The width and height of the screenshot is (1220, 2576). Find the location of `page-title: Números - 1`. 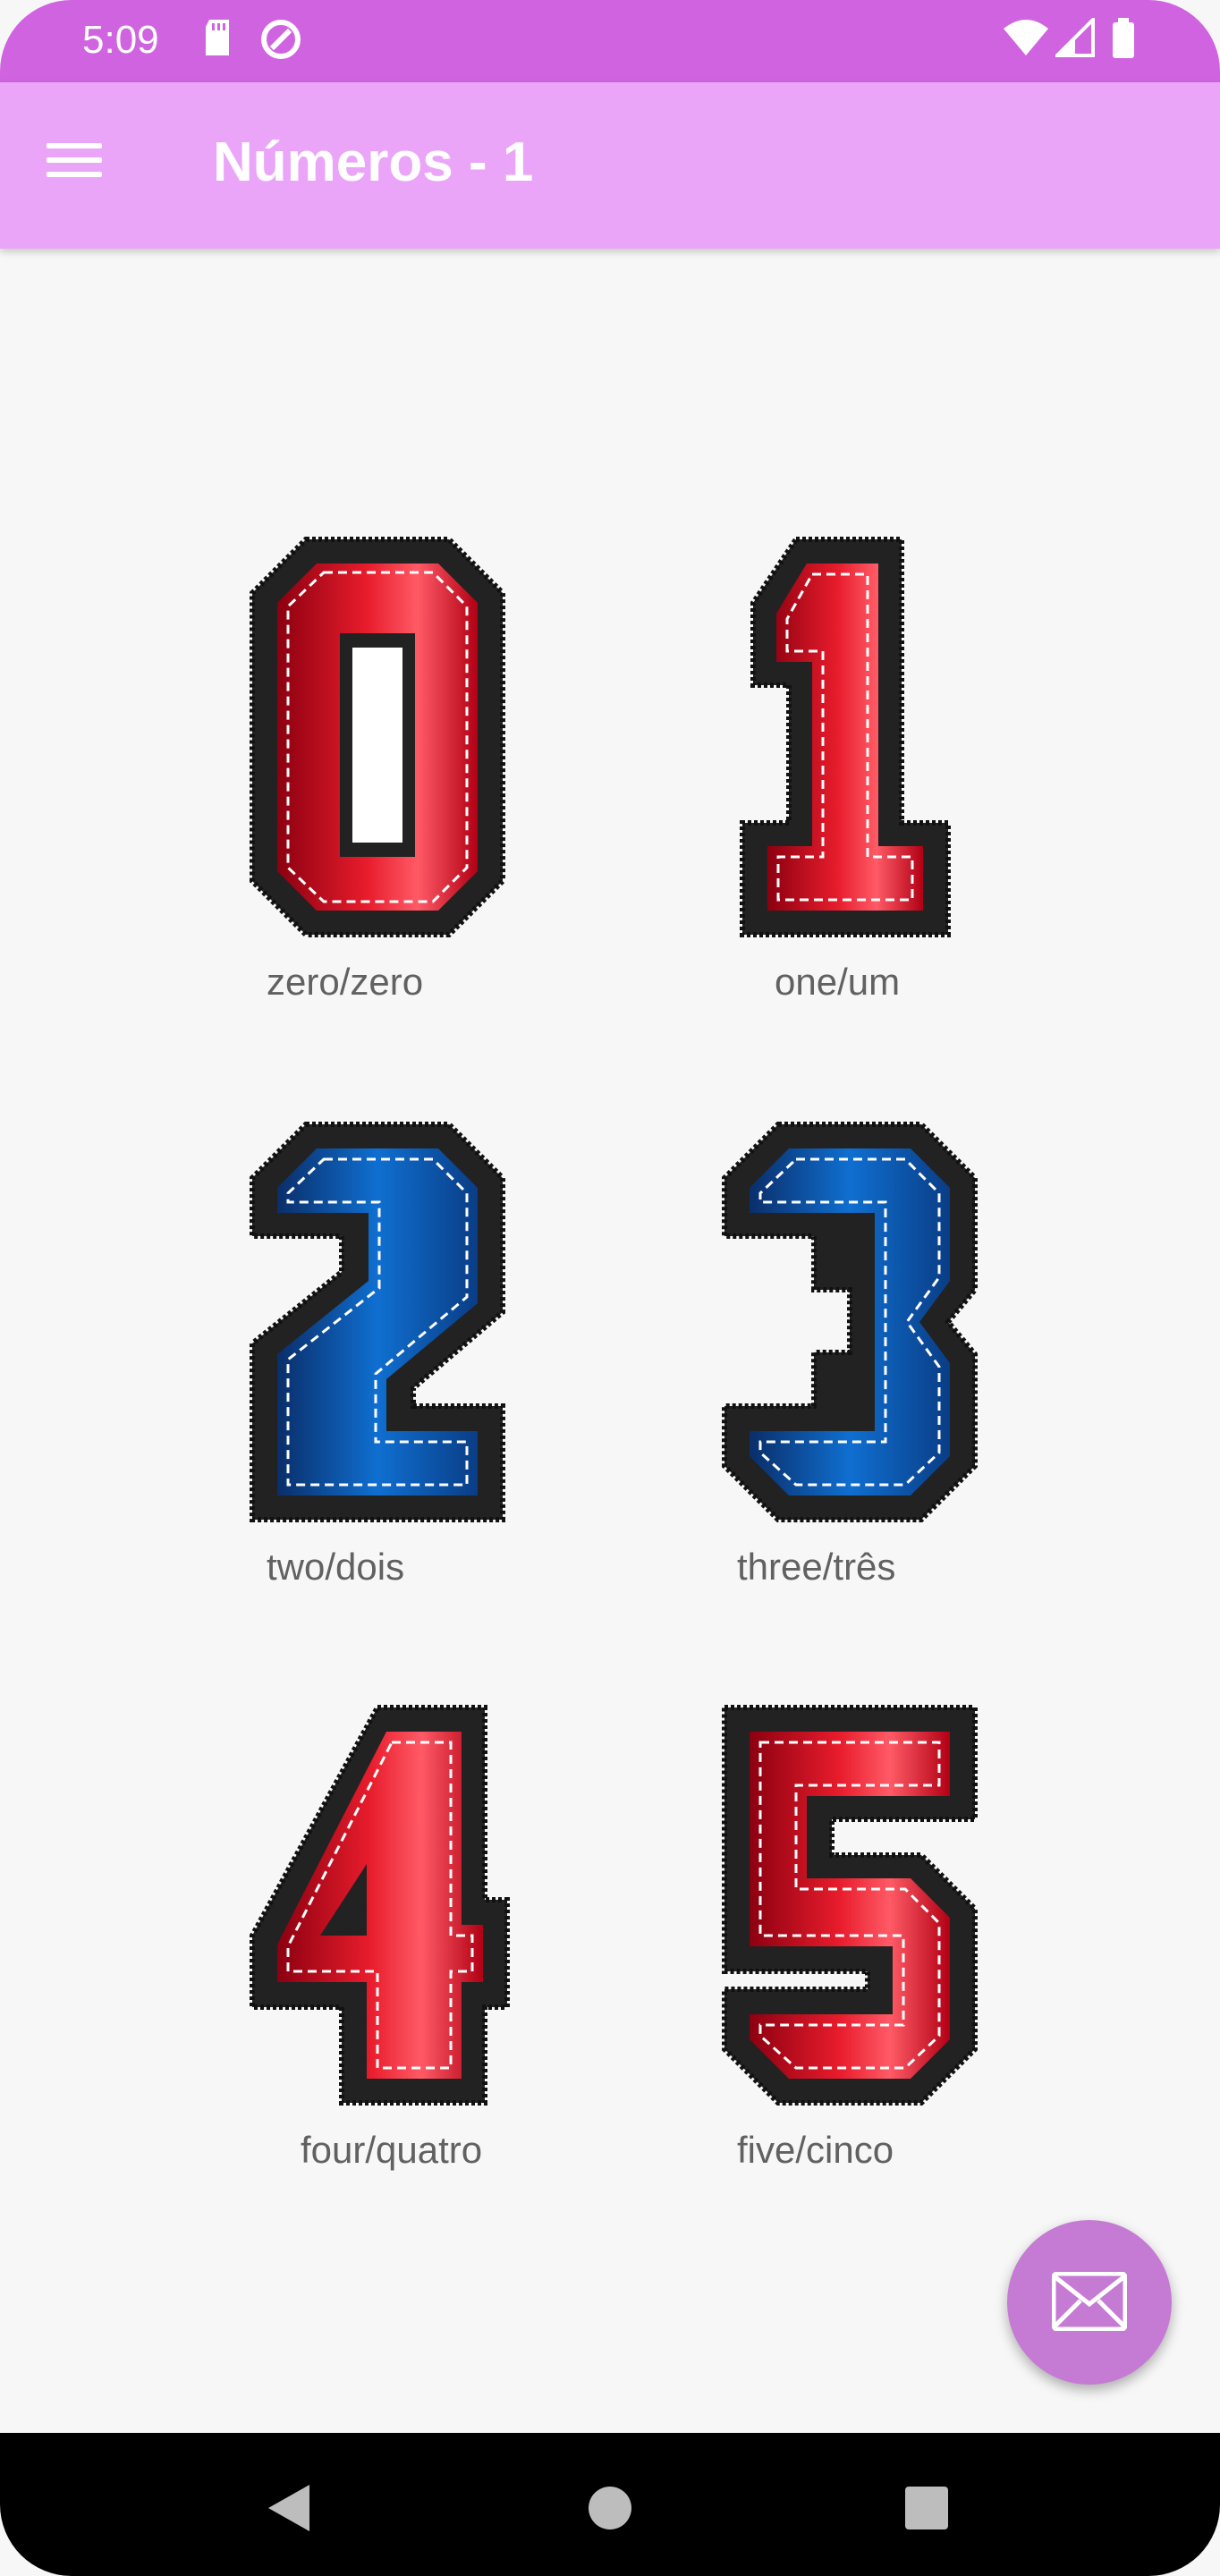

page-title: Números - 1 is located at coordinates (373, 162).